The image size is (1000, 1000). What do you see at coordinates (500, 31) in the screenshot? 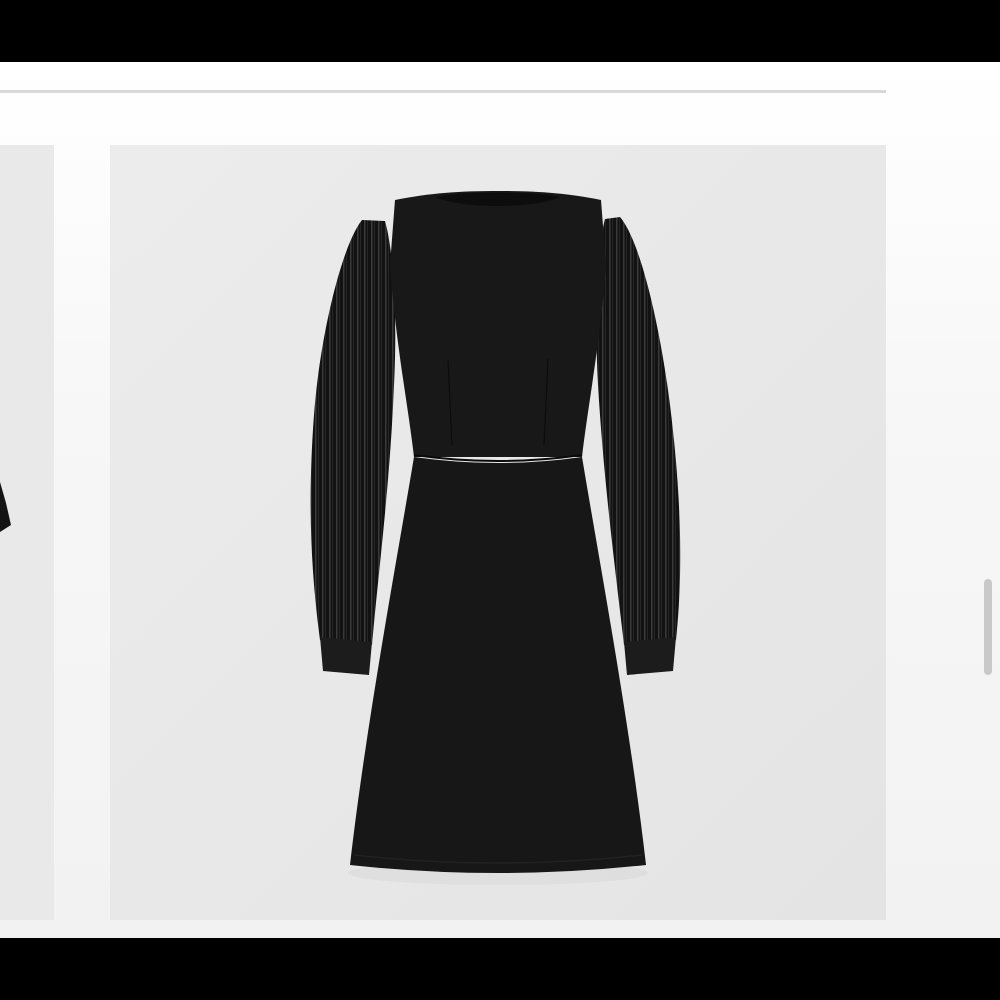
I see `top-black-bar` at bounding box center [500, 31].